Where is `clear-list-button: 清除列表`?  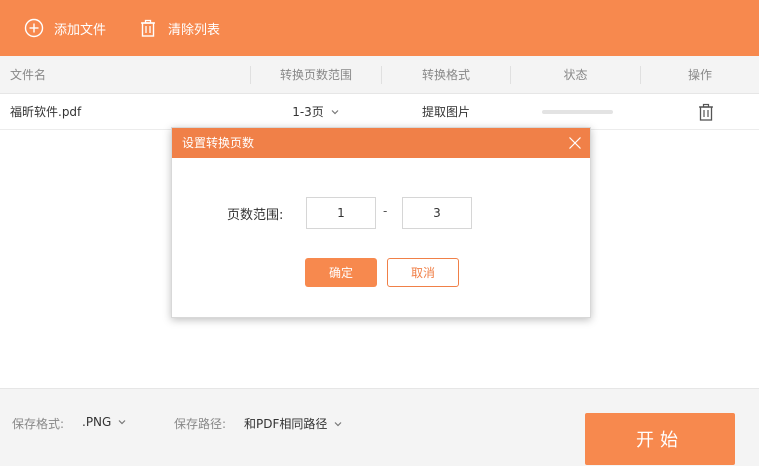
clear-list-button: 清除列表 is located at coordinates (179, 28).